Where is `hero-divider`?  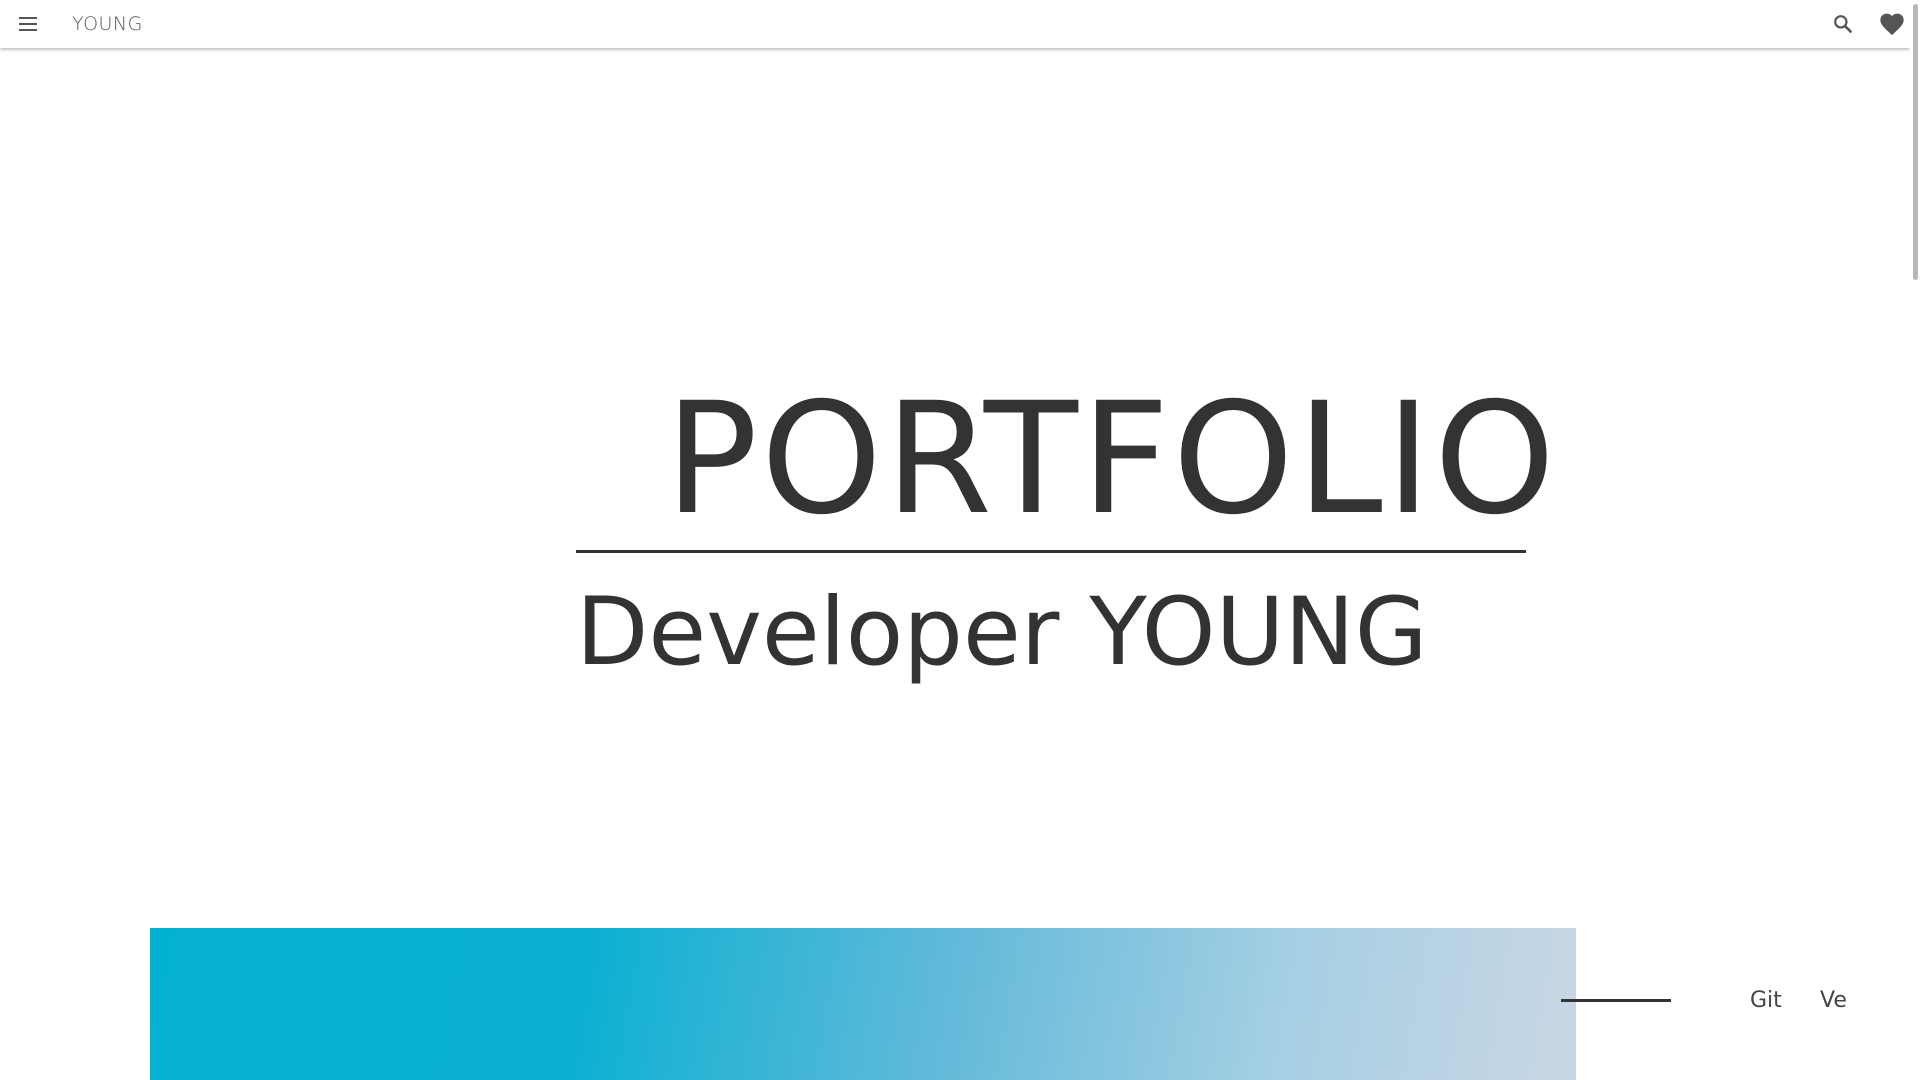 hero-divider is located at coordinates (1051, 551).